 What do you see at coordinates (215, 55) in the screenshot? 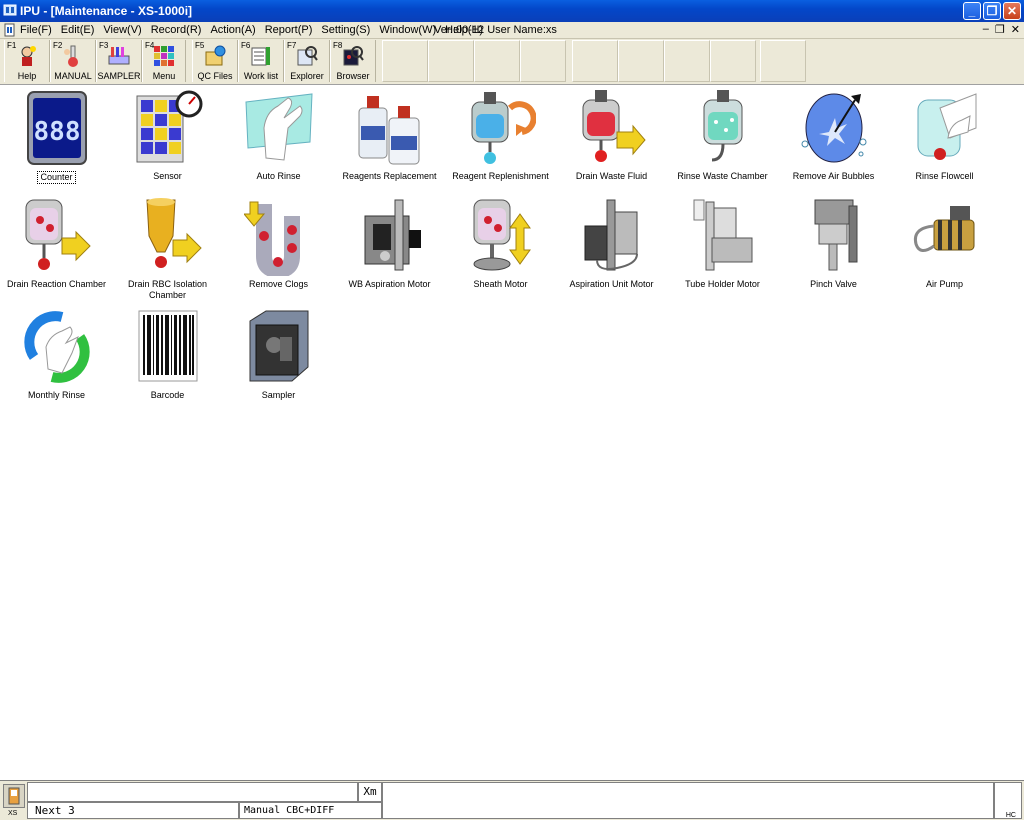
I see `qc-files-icon` at bounding box center [215, 55].